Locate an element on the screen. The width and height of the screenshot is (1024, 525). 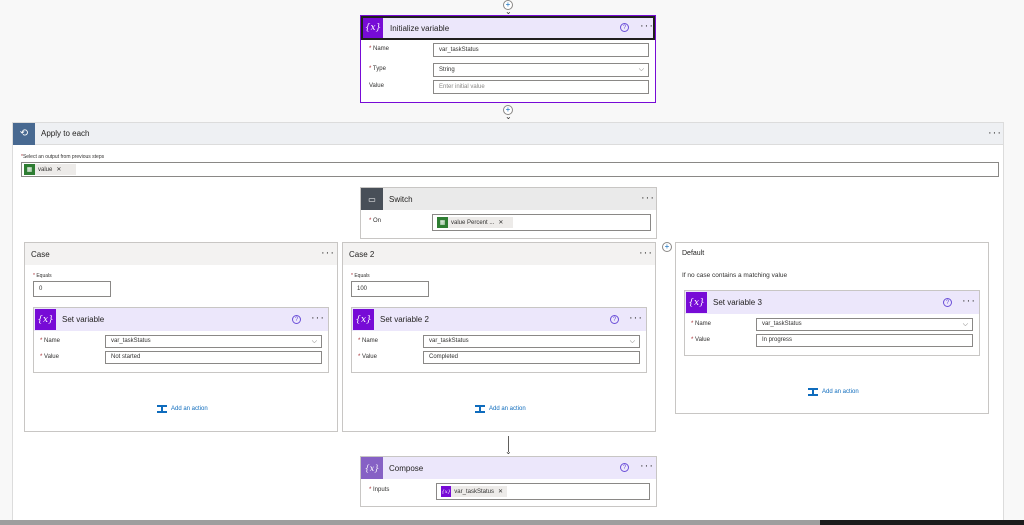
card-title: Case is located at coordinates (40, 254).